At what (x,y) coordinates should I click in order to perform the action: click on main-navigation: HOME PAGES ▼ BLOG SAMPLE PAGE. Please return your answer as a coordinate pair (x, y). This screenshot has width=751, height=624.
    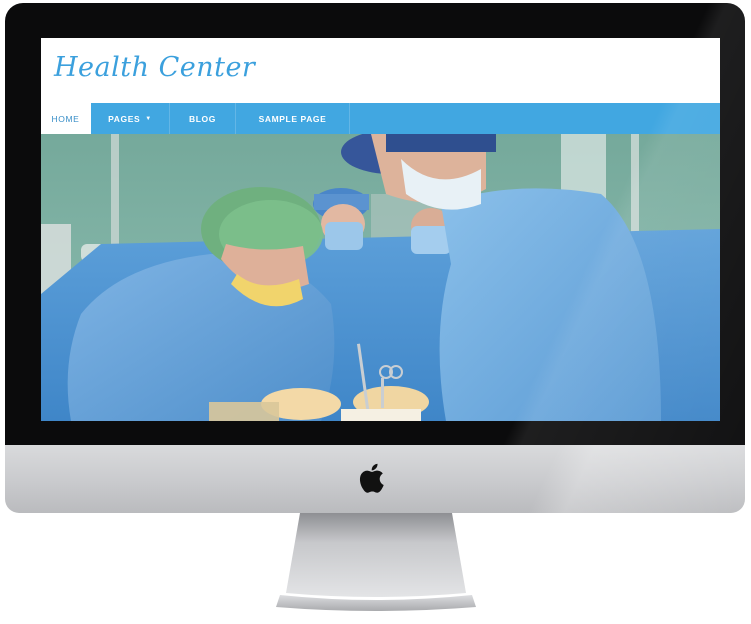
    Looking at the image, I should click on (380, 118).